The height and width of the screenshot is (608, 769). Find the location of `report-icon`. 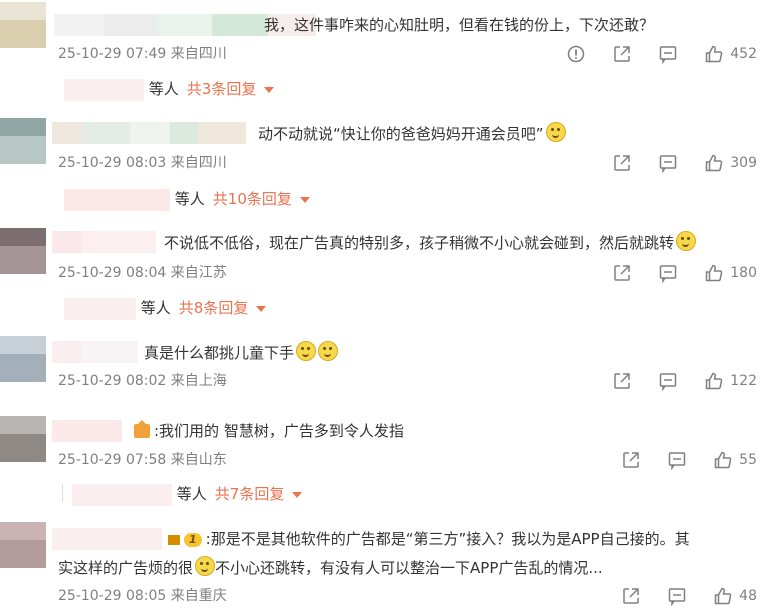

report-icon is located at coordinates (576, 54).